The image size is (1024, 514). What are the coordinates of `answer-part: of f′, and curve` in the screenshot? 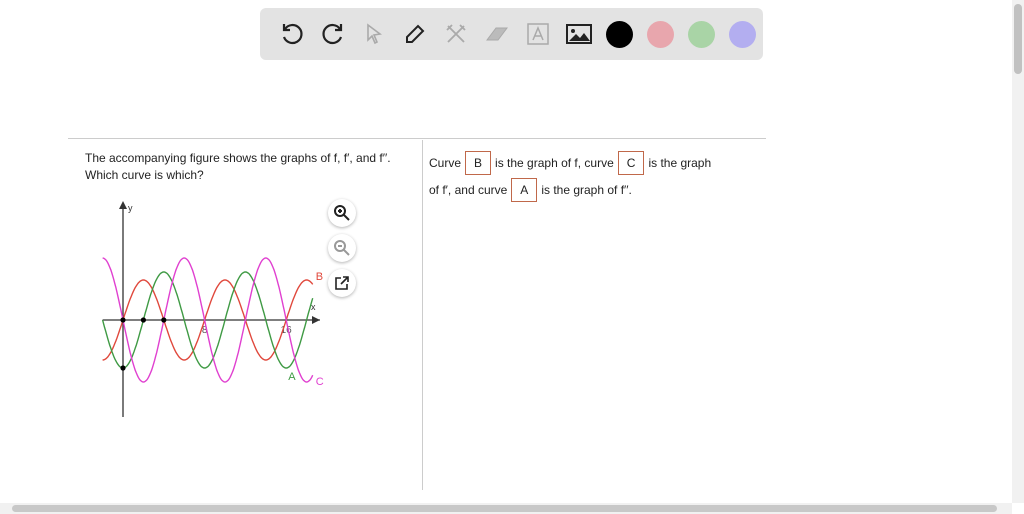 It's located at (468, 190).